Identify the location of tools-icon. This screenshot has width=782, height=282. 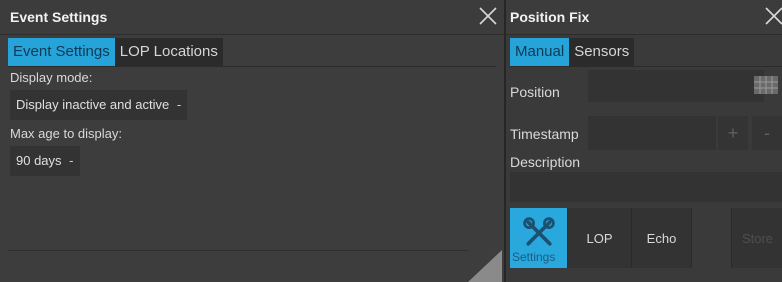
(538, 231).